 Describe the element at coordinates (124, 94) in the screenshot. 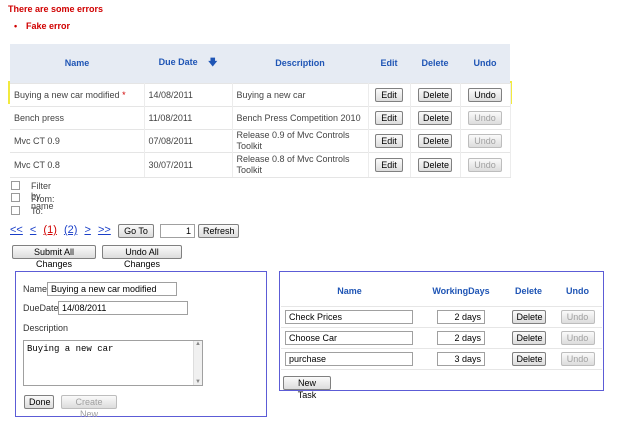

I see `asterisk-icon: *` at that location.